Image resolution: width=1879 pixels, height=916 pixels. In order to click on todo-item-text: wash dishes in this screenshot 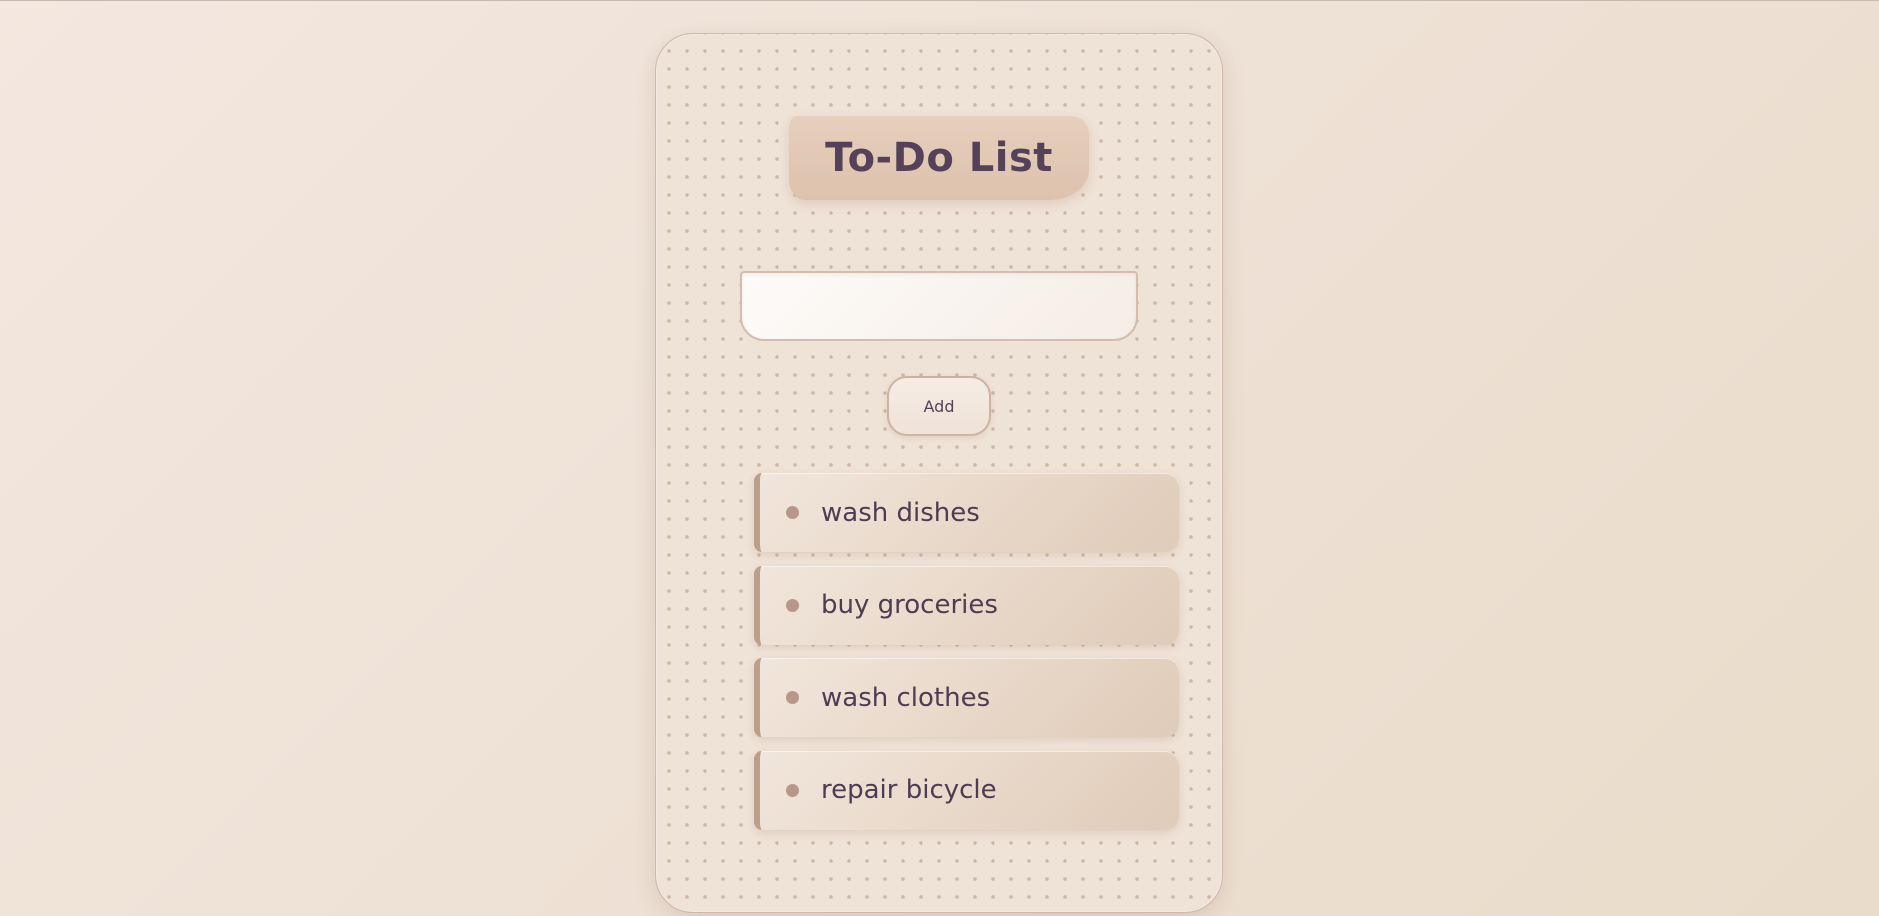, I will do `click(900, 512)`.